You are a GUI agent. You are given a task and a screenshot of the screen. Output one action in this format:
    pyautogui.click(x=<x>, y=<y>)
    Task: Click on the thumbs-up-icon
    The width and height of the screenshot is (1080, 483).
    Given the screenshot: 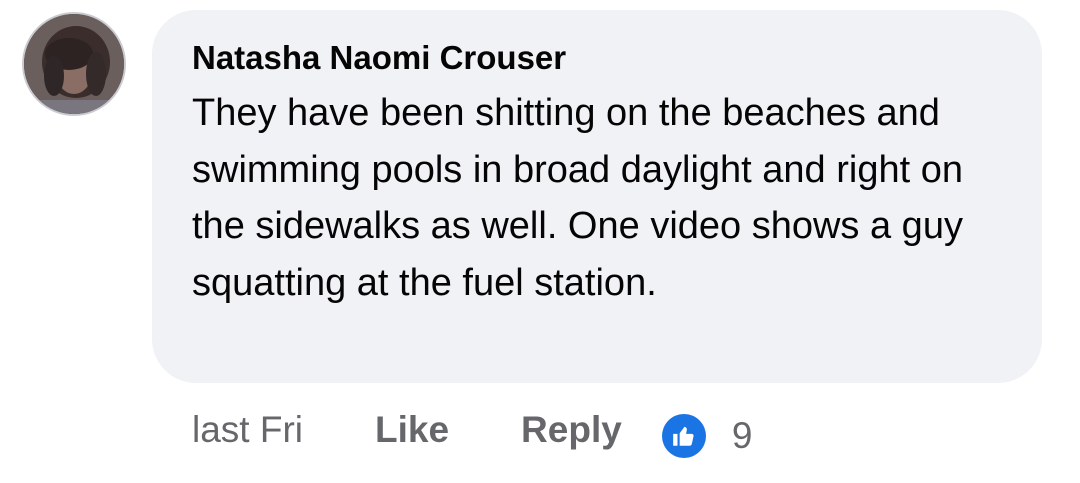 What is the action you would take?
    pyautogui.click(x=683, y=436)
    